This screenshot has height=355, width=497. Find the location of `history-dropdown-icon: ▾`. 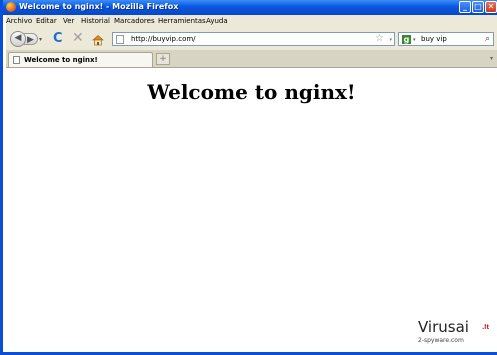

history-dropdown-icon: ▾ is located at coordinates (40, 39).